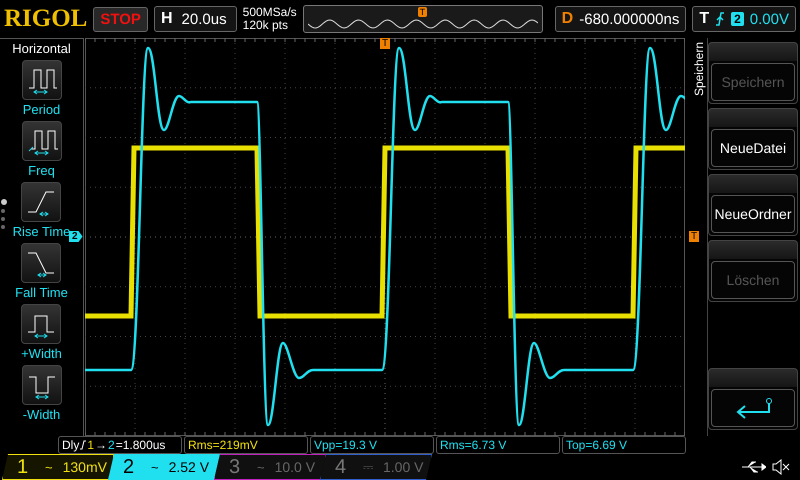 Image resolution: width=800 pixels, height=480 pixels. I want to click on measure-label: Fall Time, so click(41, 292).